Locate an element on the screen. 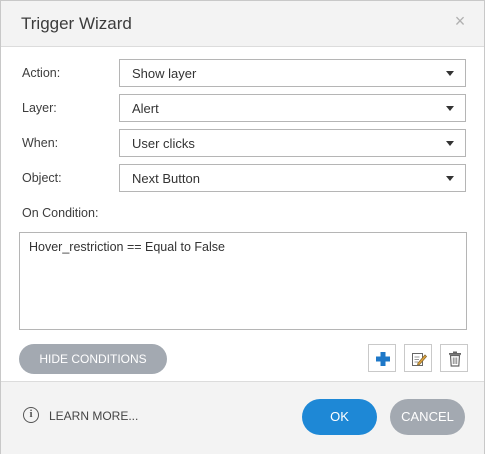  when-select: User clicks is located at coordinates (292, 143).